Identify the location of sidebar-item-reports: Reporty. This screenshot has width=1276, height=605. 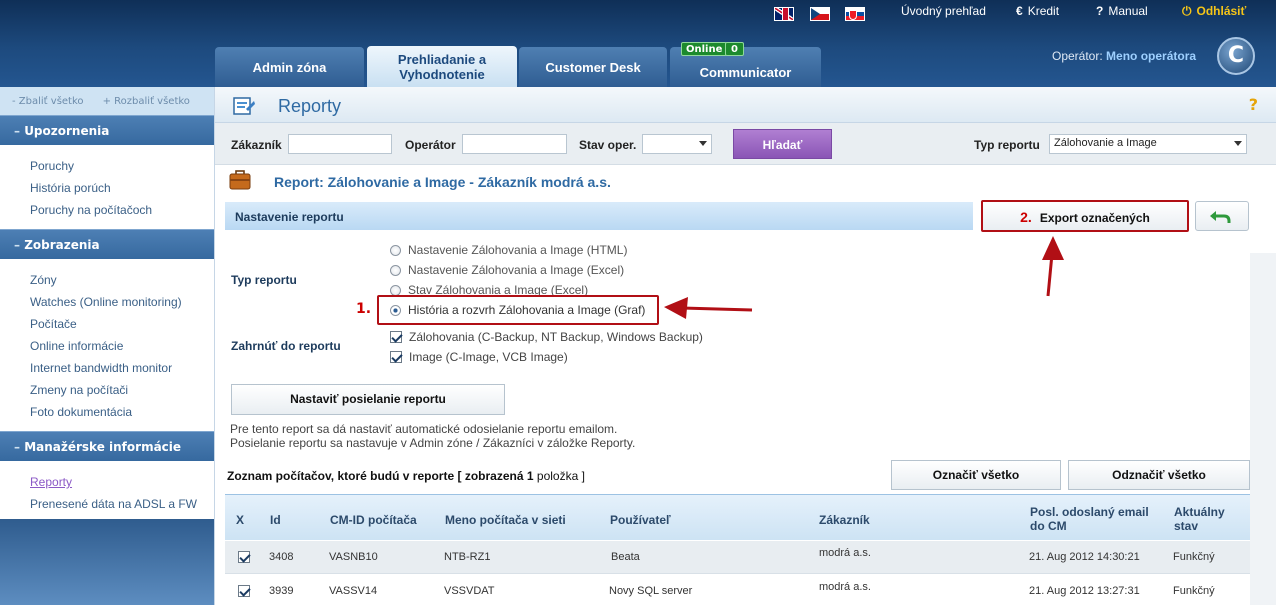
(122, 482).